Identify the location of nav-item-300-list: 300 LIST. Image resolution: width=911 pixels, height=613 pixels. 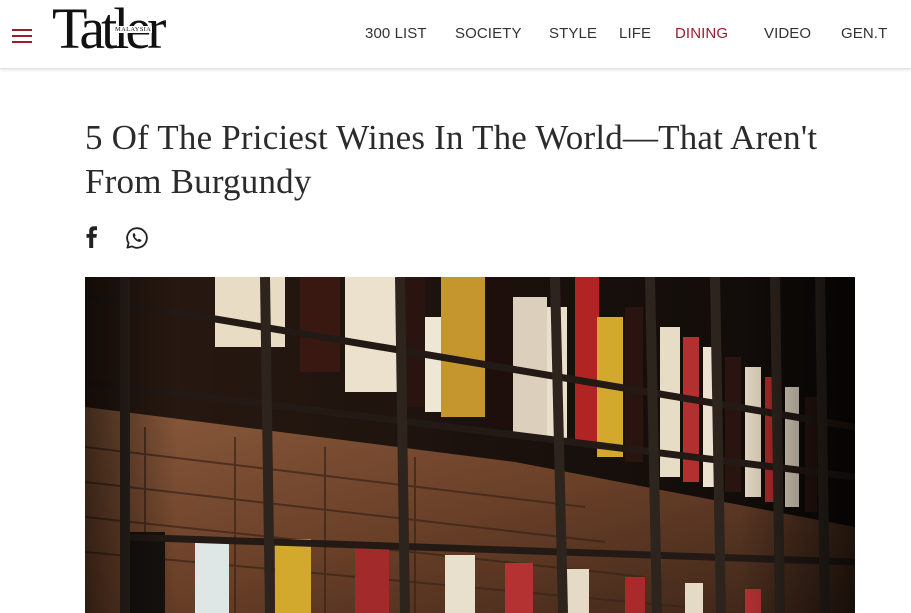
(396, 33).